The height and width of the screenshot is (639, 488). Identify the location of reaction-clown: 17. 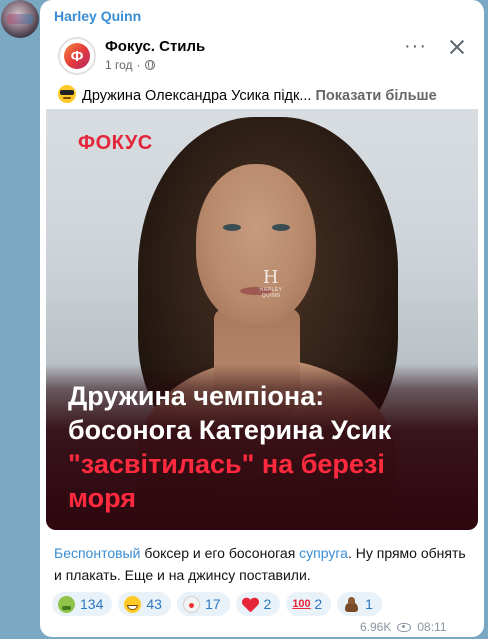
(203, 604).